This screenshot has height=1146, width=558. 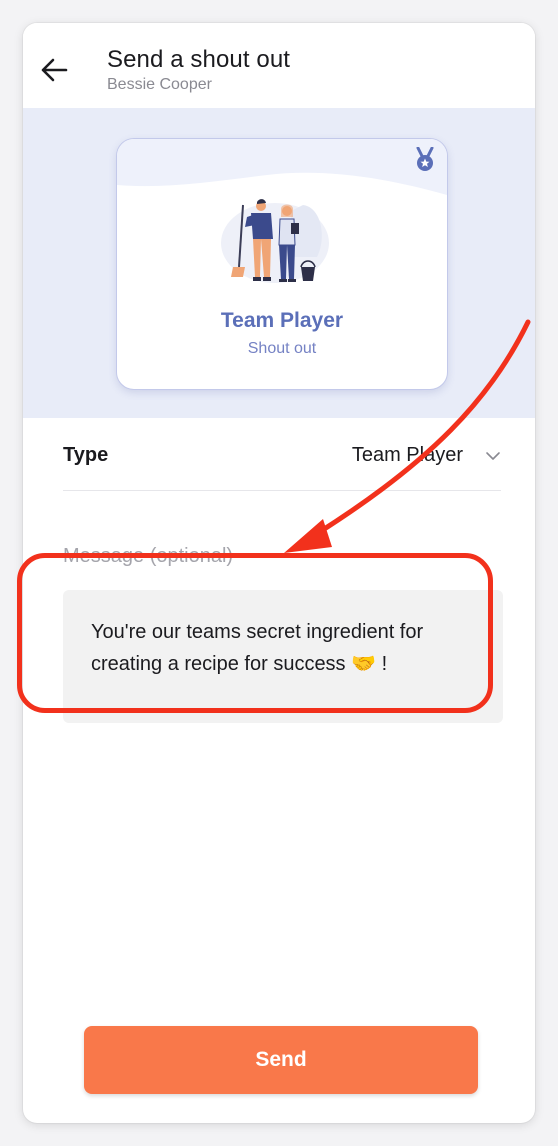 I want to click on back-button, so click(x=54, y=70).